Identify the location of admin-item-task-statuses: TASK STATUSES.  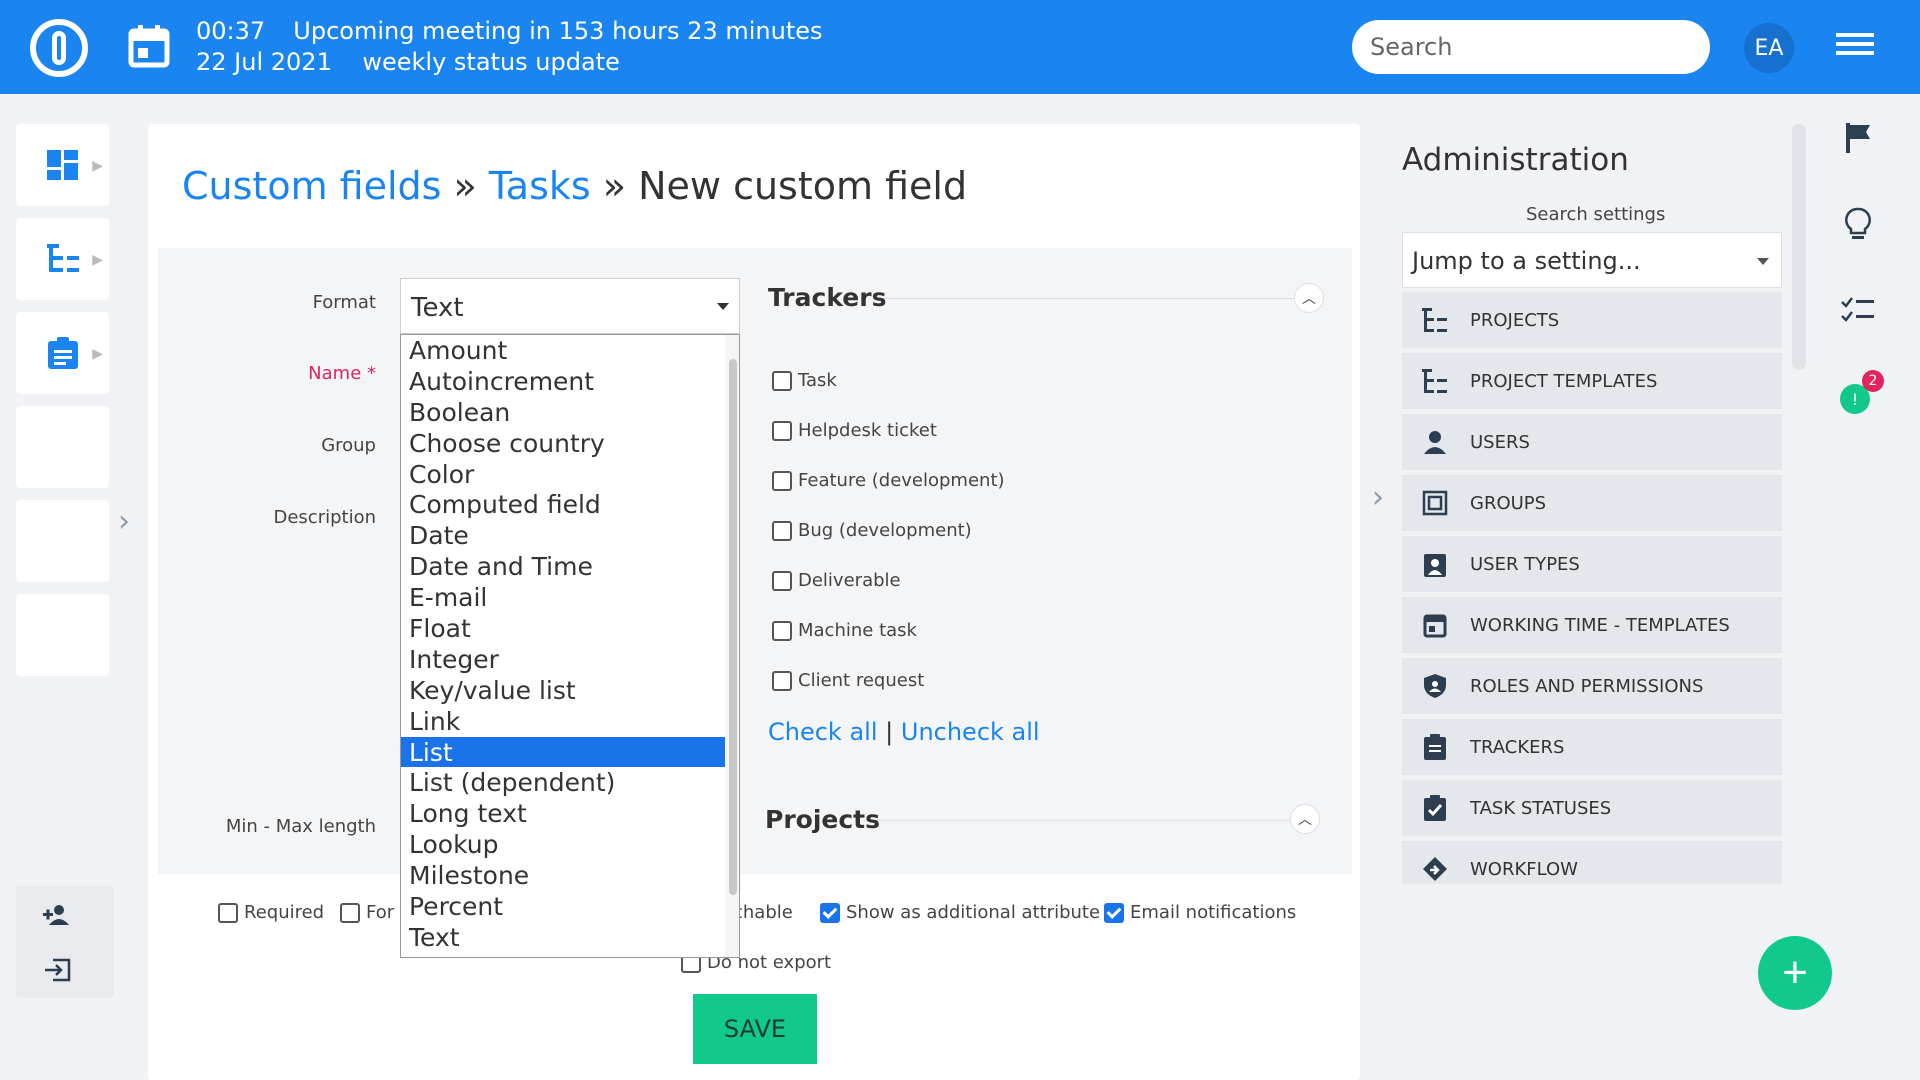
(1592, 808).